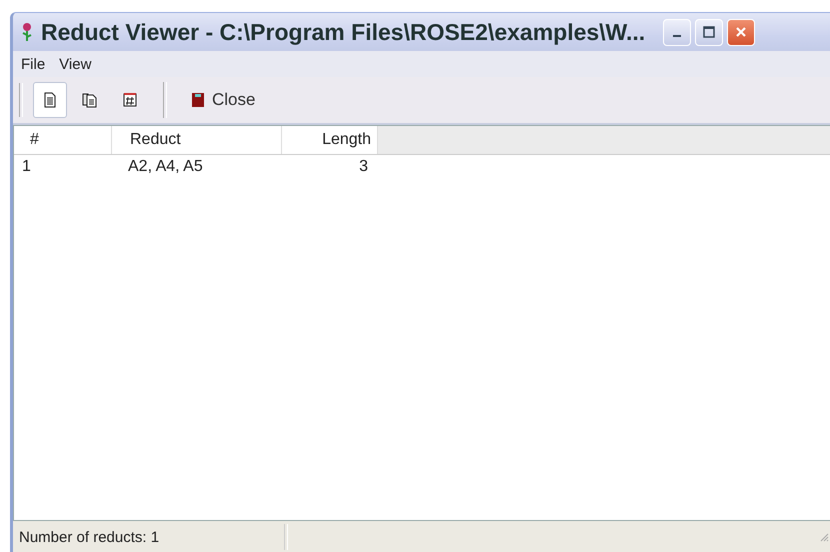  I want to click on pages-icon, so click(90, 100).